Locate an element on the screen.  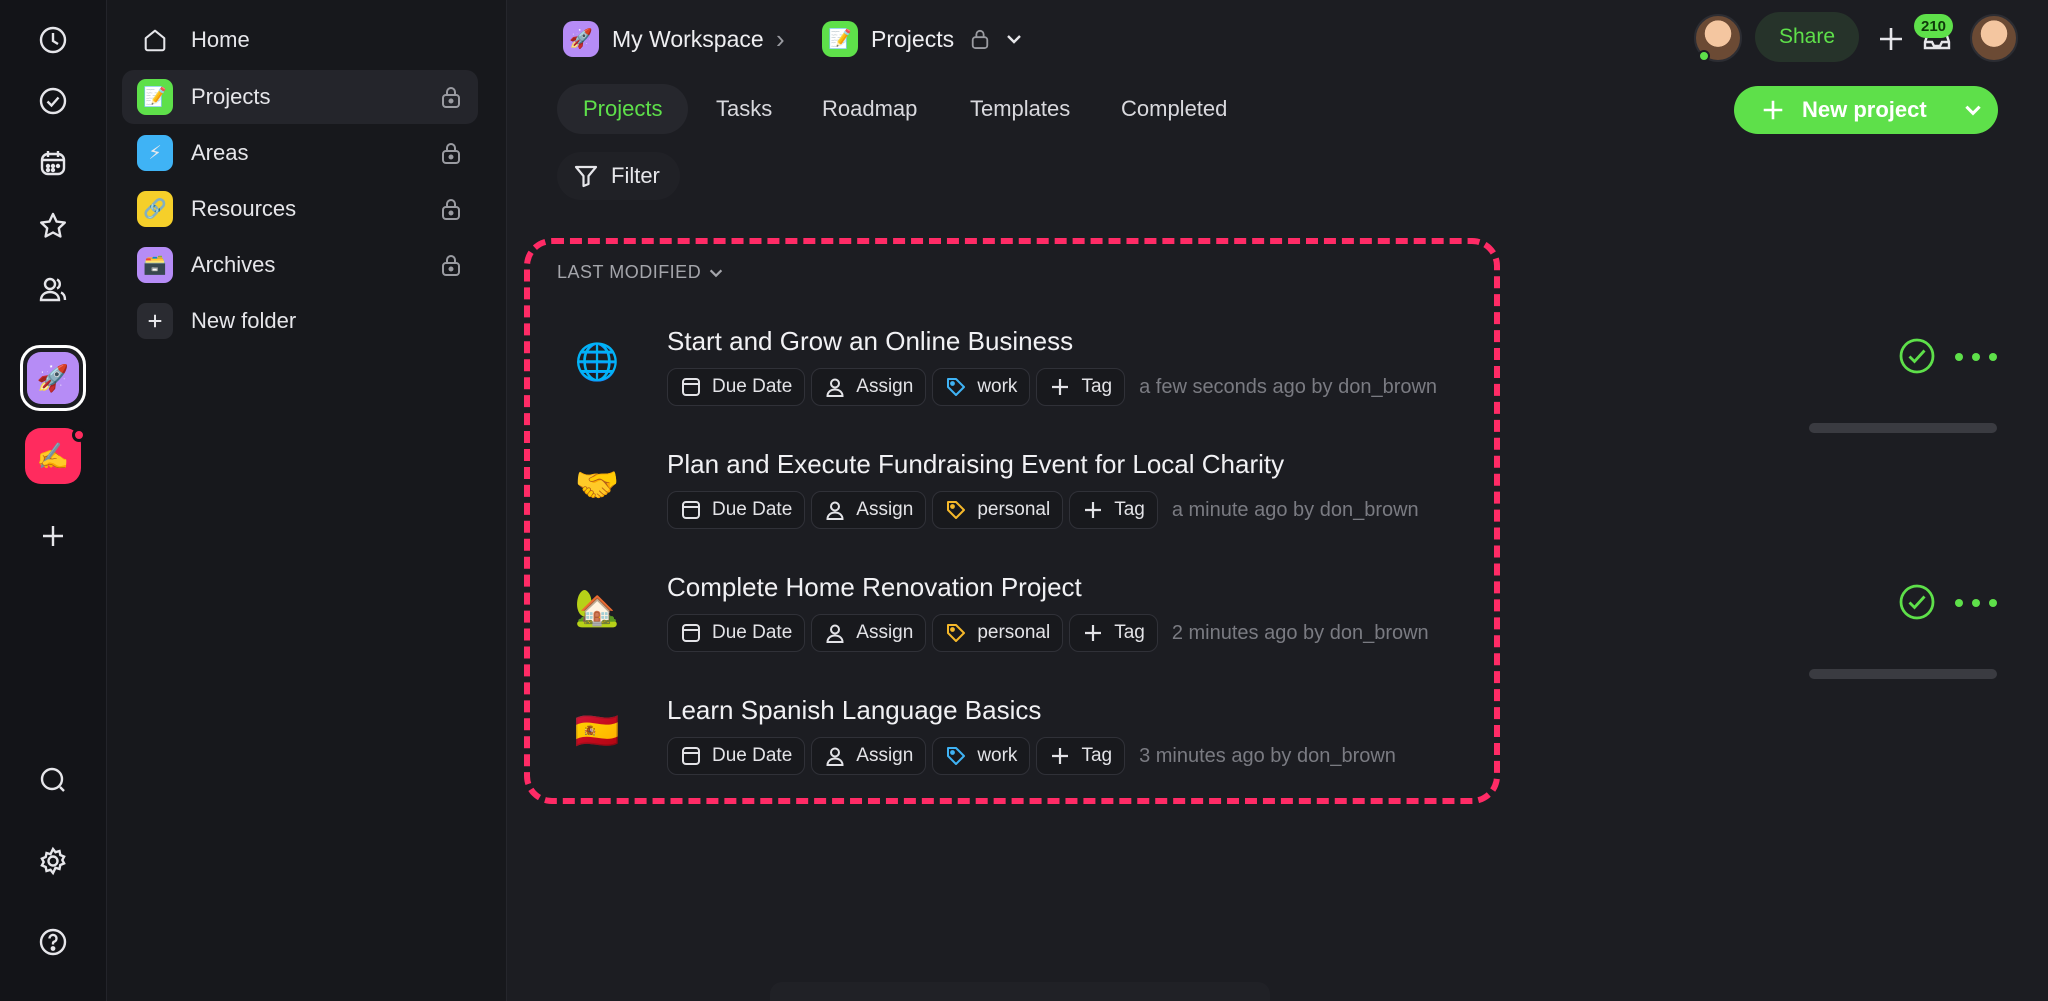
new-project-label: New project is located at coordinates (1864, 109).